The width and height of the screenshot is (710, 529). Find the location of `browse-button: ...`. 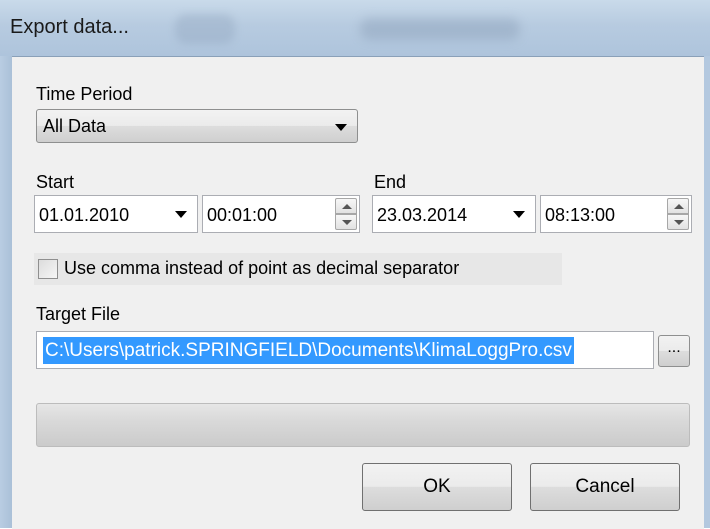

browse-button: ... is located at coordinates (674, 351).